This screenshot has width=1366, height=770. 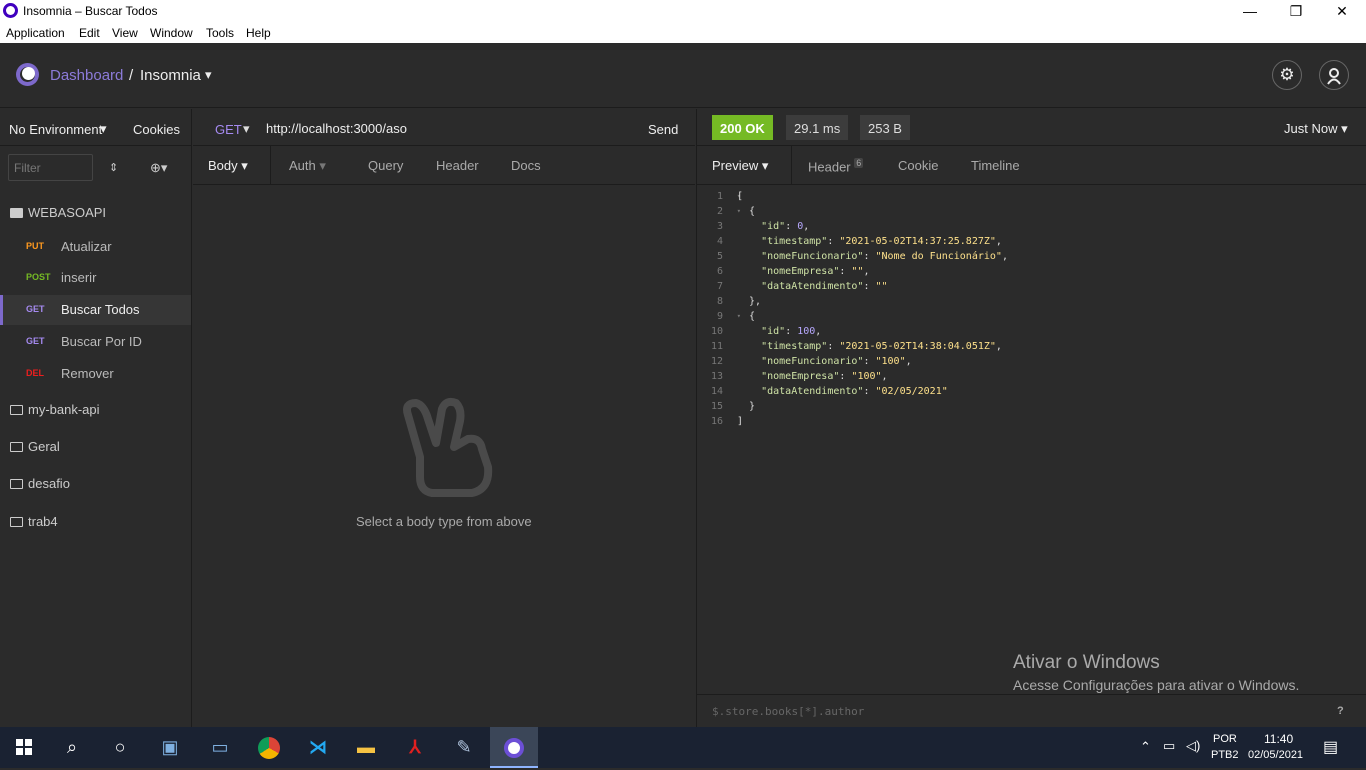 I want to click on menu-view: View, so click(x=125, y=33).